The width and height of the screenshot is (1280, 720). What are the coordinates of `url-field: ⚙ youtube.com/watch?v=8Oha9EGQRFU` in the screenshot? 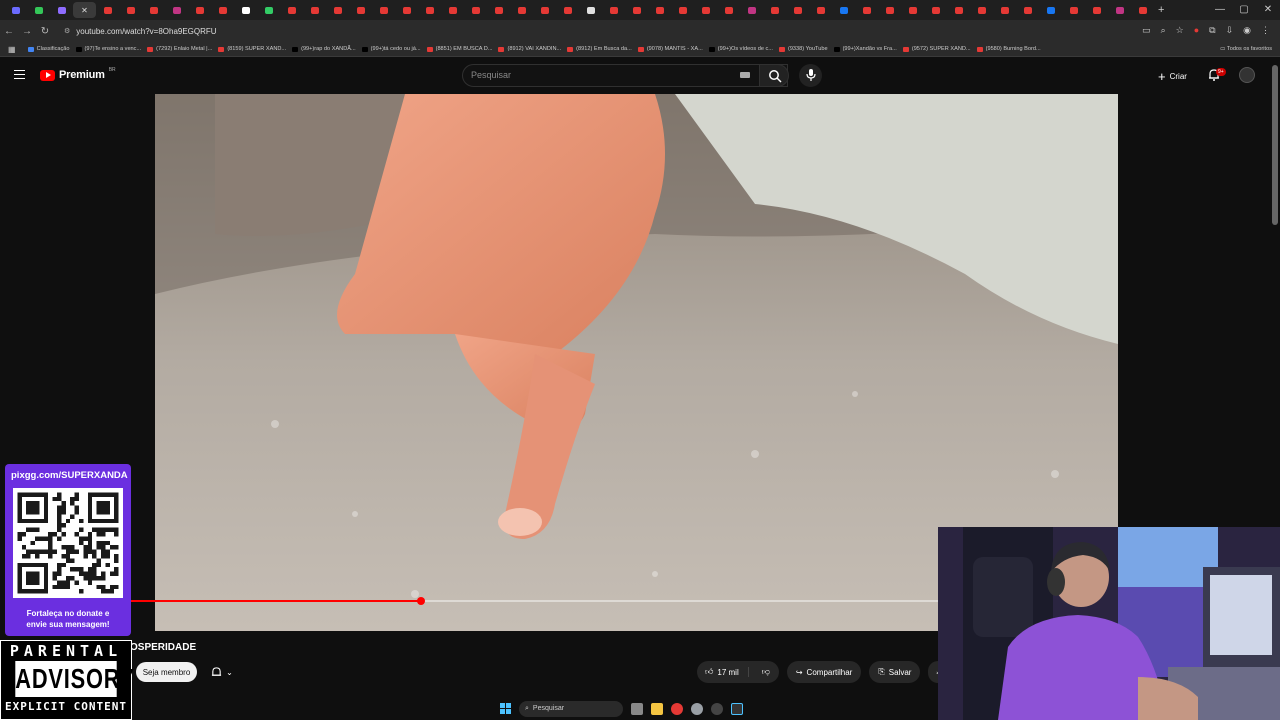 It's located at (140, 31).